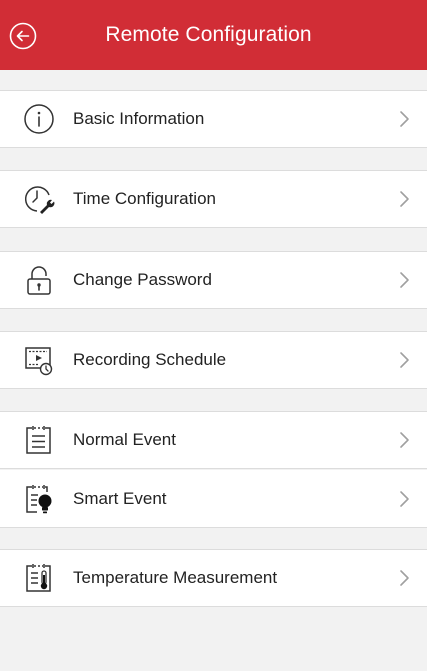  Describe the element at coordinates (208, 34) in the screenshot. I see `page-title: Remote Configuration` at that location.